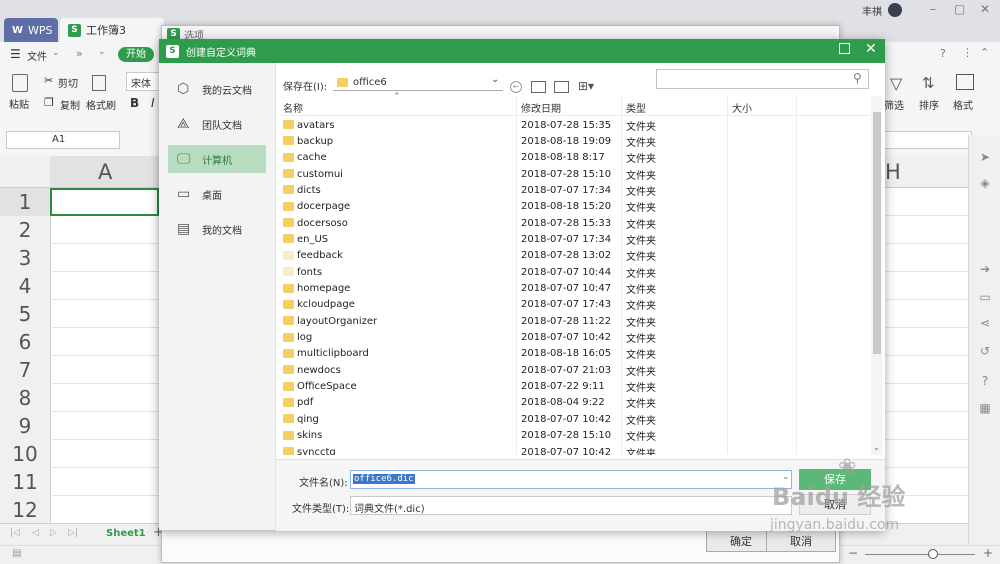  What do you see at coordinates (877, 233) in the screenshot?
I see `scrollbar-thumb` at bounding box center [877, 233].